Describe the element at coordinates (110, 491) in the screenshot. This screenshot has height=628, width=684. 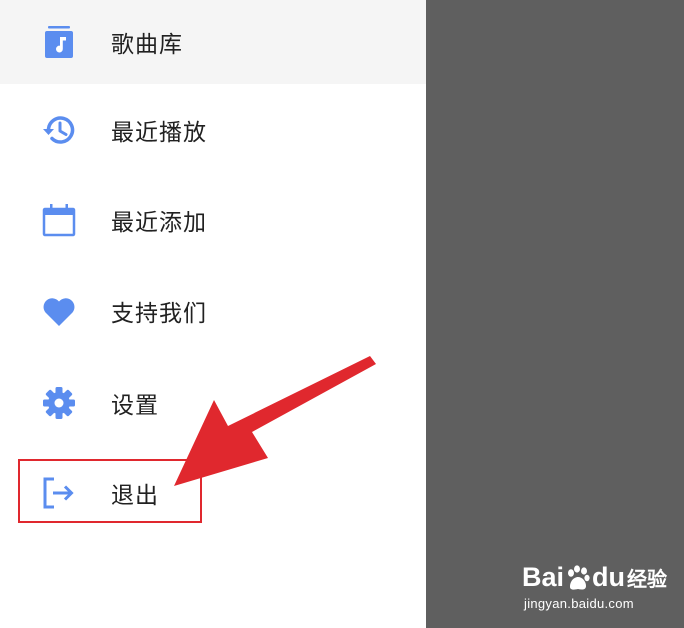
I see `annotation-highlight-box` at that location.